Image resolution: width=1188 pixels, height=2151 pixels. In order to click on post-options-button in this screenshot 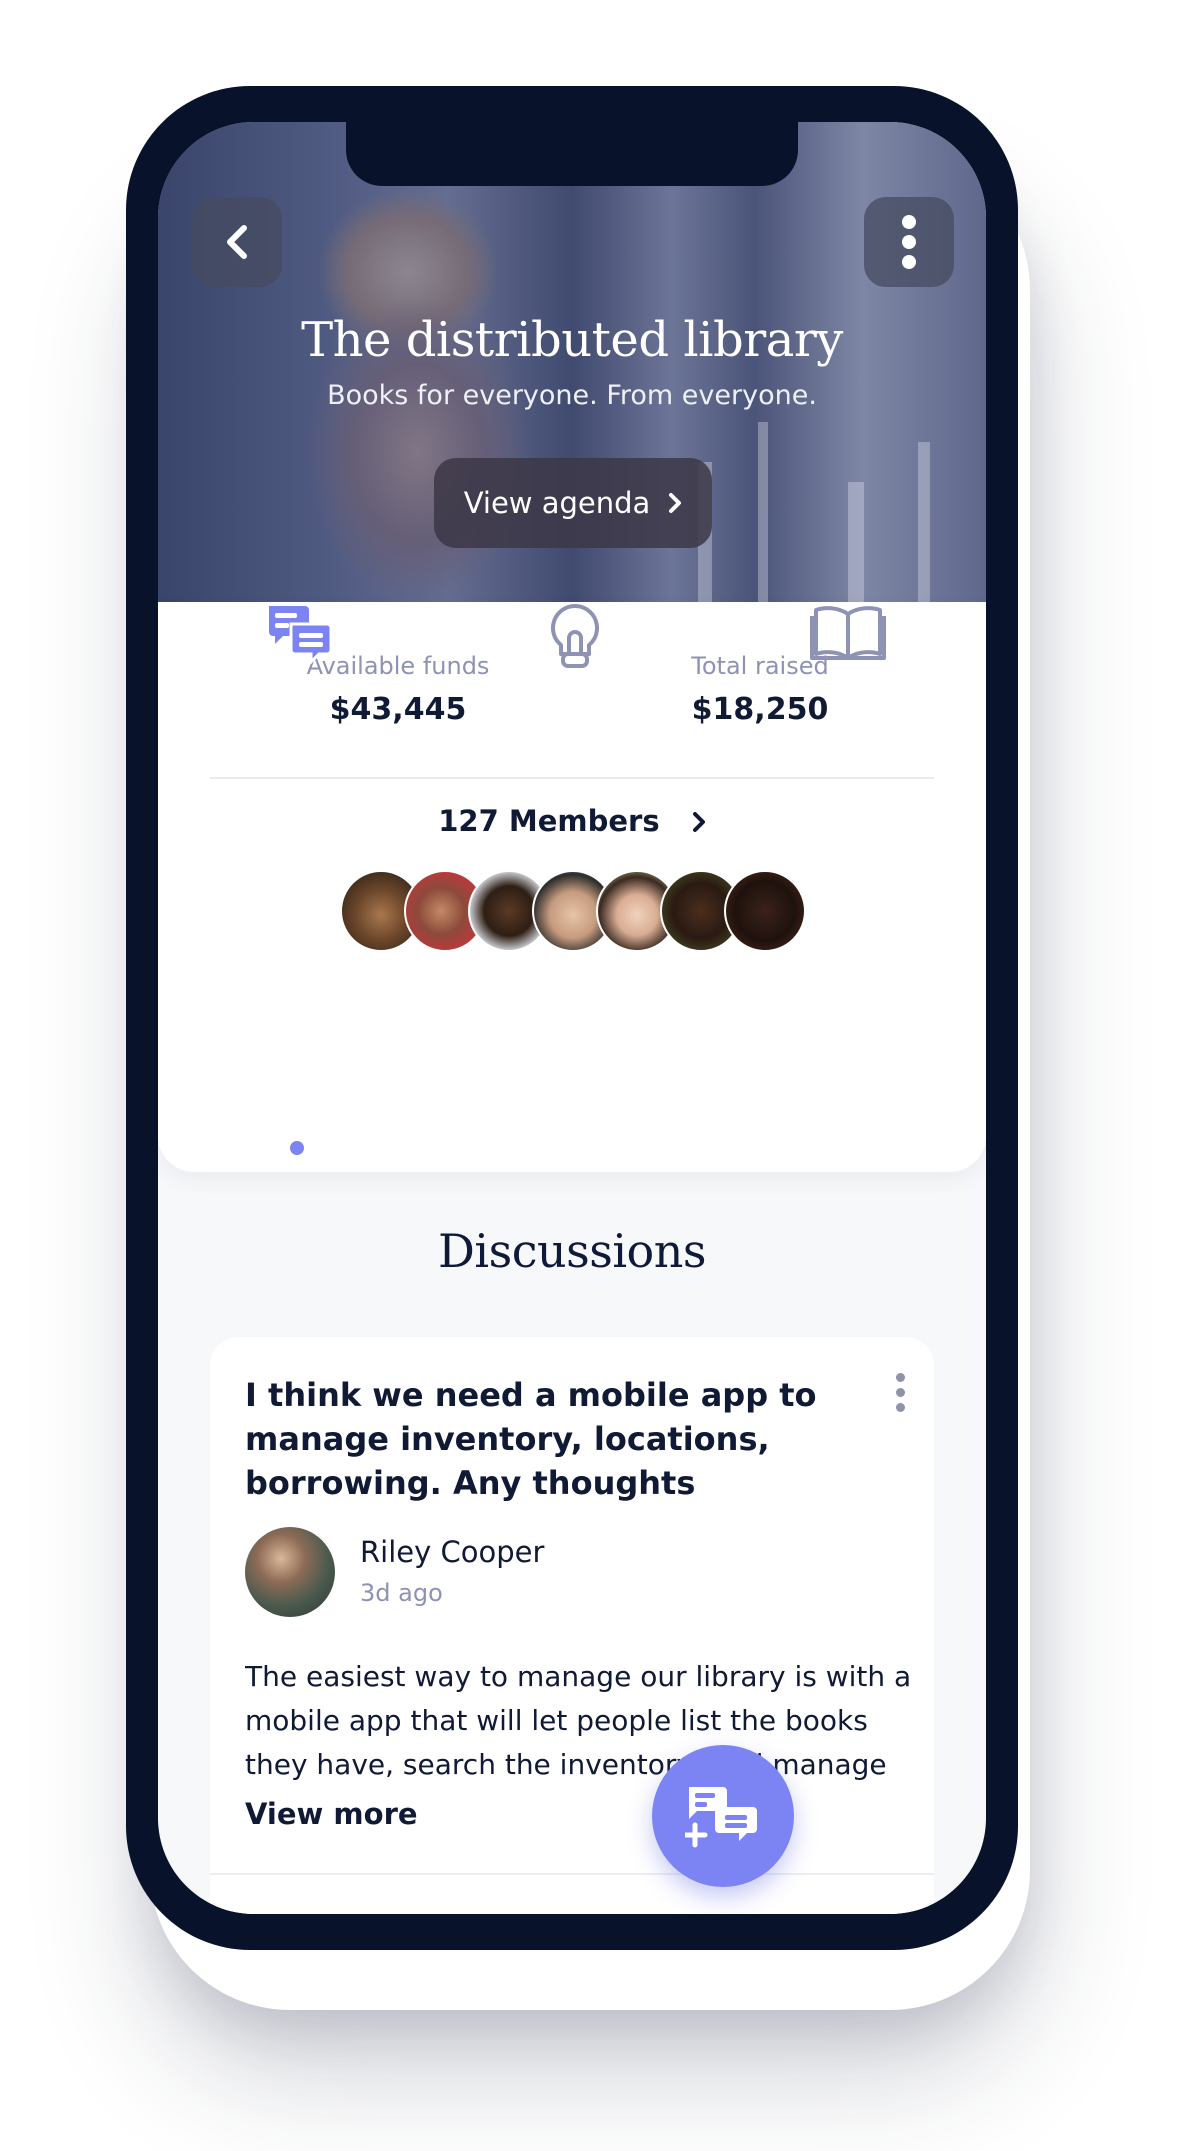, I will do `click(901, 1392)`.